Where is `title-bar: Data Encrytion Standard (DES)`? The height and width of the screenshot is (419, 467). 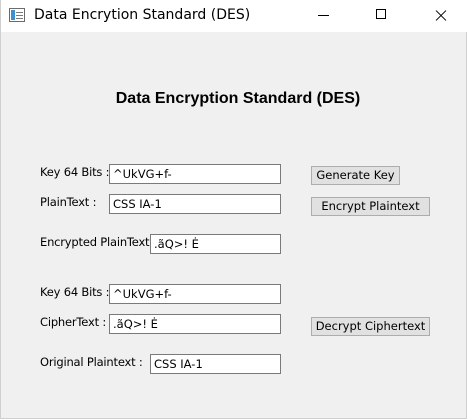 title-bar: Data Encrytion Standard (DES) is located at coordinates (234, 16).